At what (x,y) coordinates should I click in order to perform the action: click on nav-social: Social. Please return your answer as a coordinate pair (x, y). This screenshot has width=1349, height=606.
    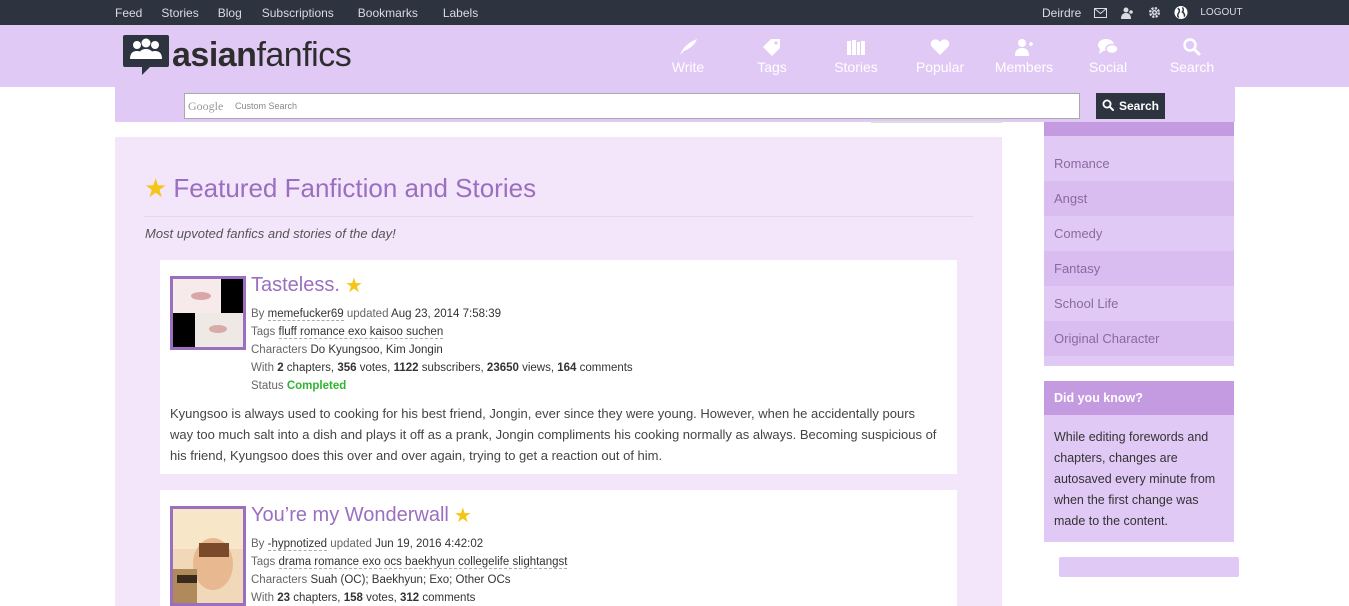
    Looking at the image, I should click on (1108, 56).